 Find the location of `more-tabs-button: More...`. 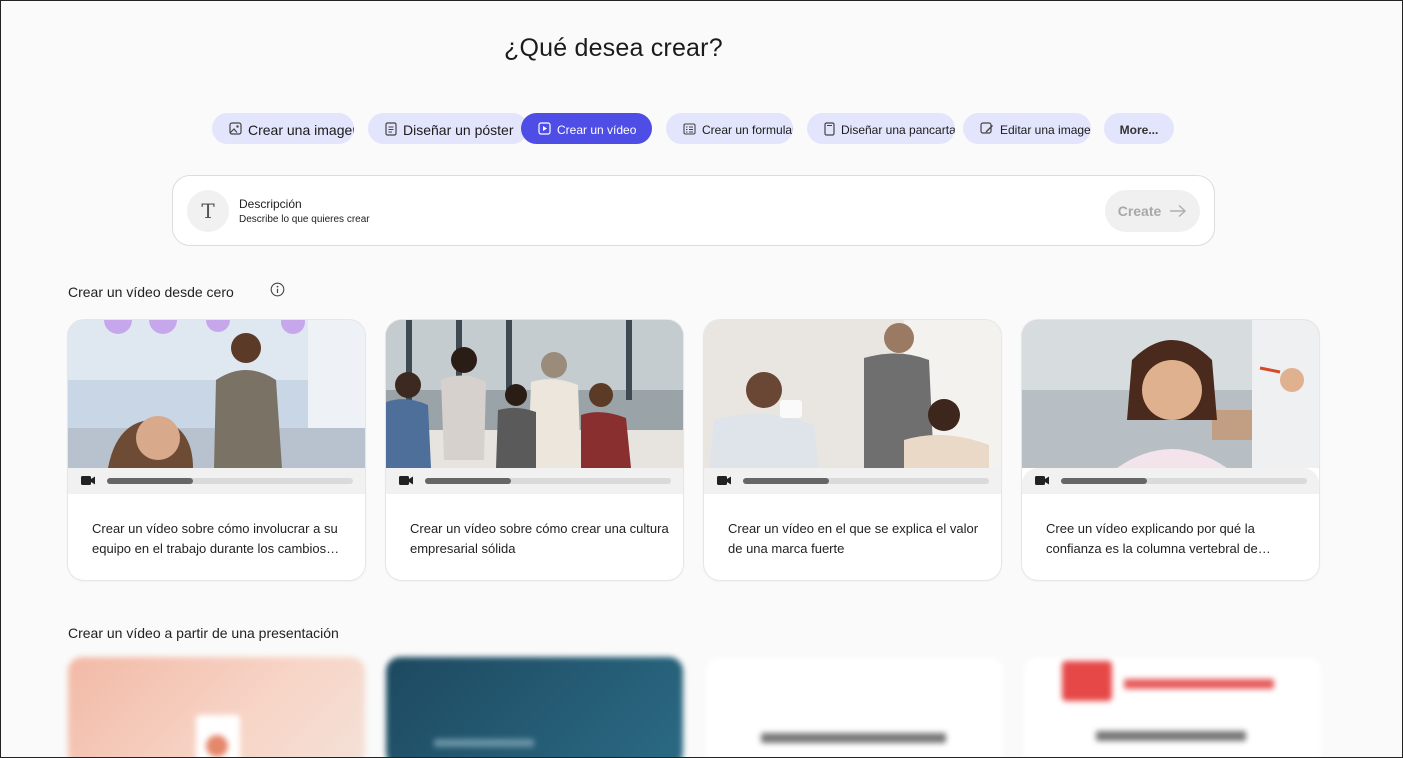

more-tabs-button: More... is located at coordinates (1139, 128).